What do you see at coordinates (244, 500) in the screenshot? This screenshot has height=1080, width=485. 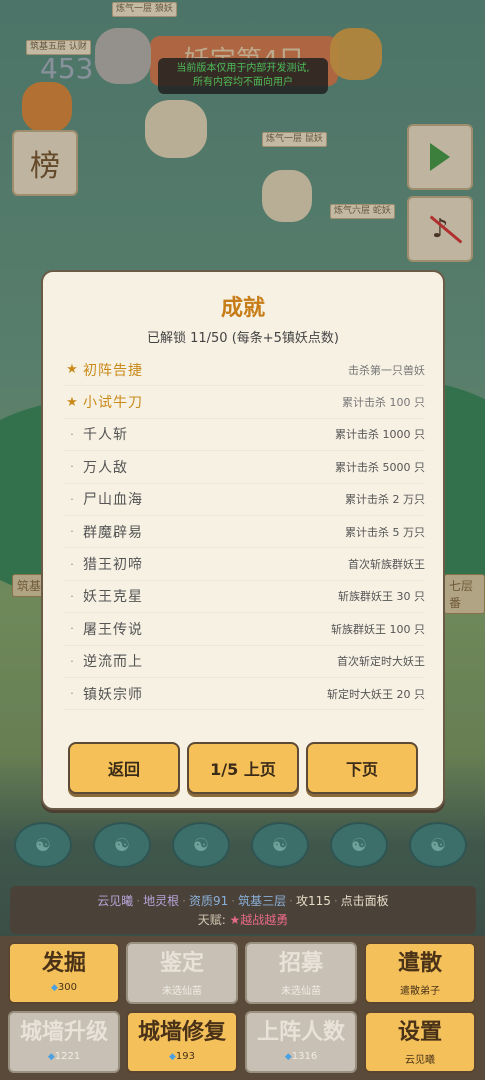 I see `achievement-row: · 尸山血海 累计击杀 2 万只` at bounding box center [244, 500].